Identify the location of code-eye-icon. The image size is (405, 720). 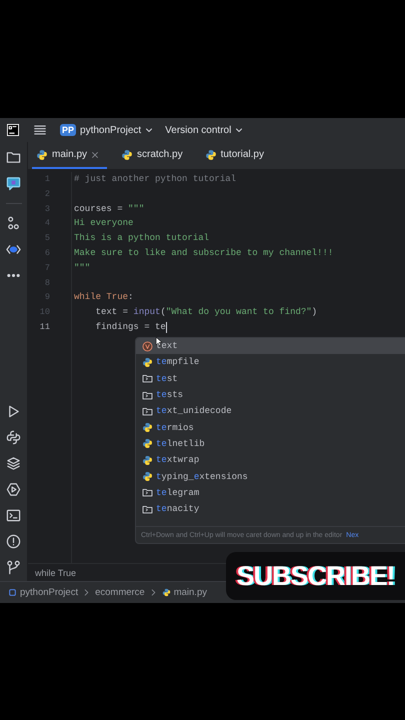
(13, 249).